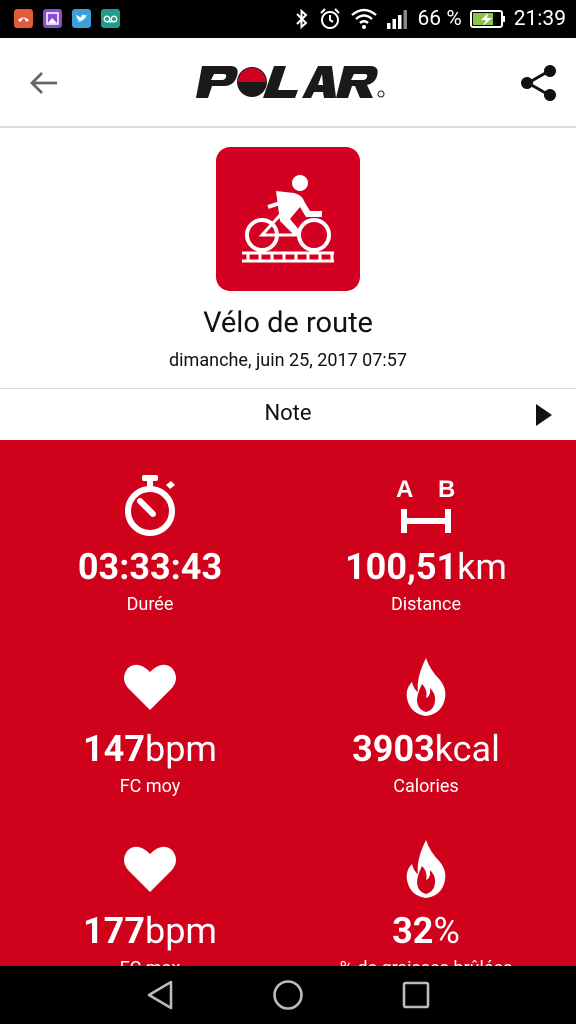 The image size is (576, 1024). Describe the element at coordinates (150, 725) in the screenshot. I see `stat-avg-hr: 147bpm FC moy` at that location.